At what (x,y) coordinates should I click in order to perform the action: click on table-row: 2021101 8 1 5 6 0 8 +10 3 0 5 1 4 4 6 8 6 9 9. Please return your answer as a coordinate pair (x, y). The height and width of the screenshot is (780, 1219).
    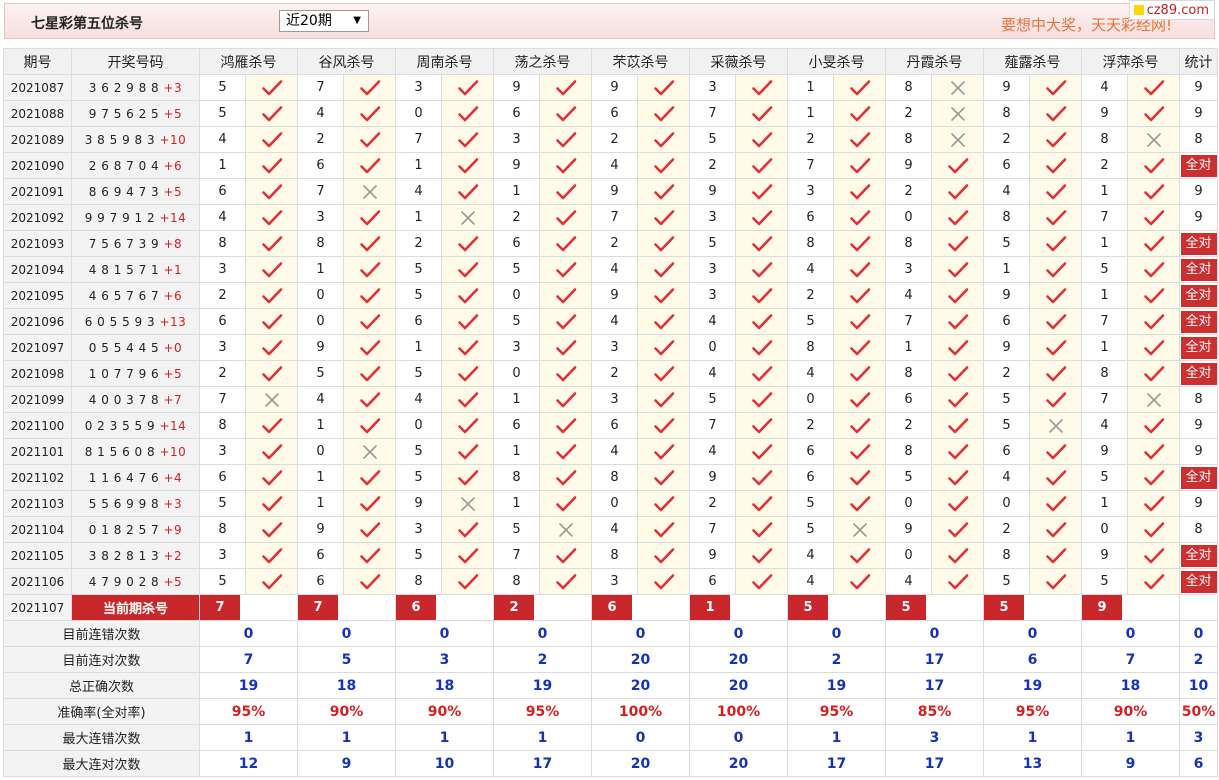
    Looking at the image, I should click on (610, 451).